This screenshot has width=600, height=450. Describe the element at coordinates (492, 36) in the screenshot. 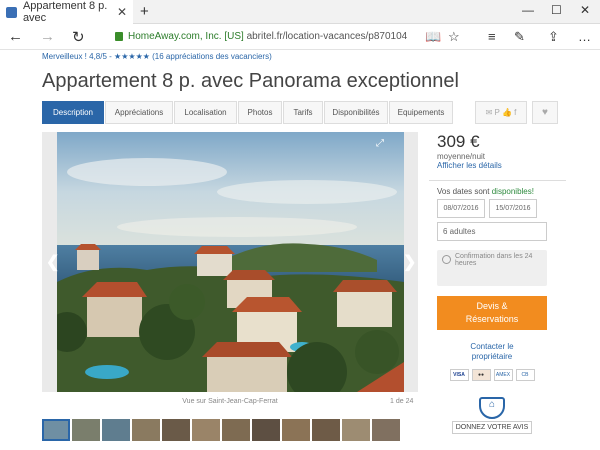

I see `hub-icon: ≡` at that location.